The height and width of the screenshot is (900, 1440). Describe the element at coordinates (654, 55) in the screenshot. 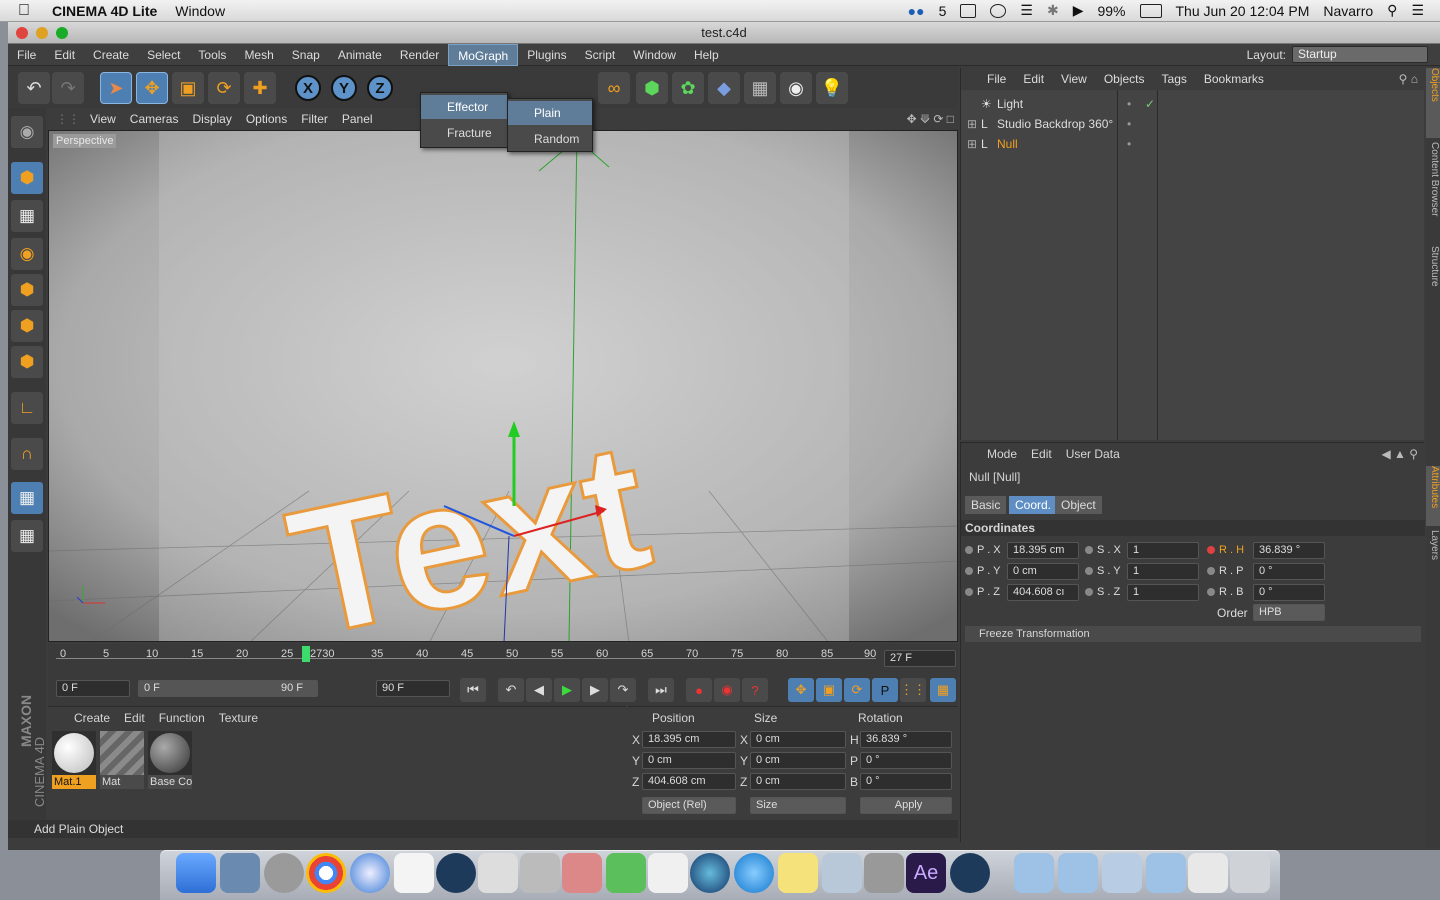

I see `menu-window: Window` at that location.